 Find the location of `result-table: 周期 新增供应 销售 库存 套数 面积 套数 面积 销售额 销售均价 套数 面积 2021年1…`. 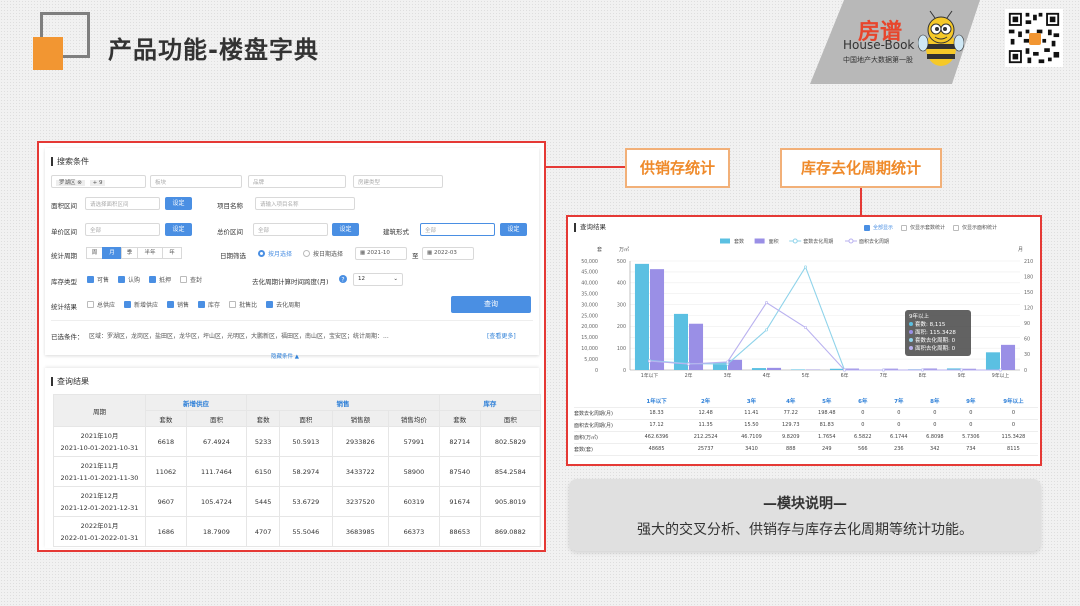

result-table: 周期 新增供应 销售 库存 套数 面积 套数 面积 销售额 销售均价 套数 面积 2021年1… is located at coordinates (297, 470).